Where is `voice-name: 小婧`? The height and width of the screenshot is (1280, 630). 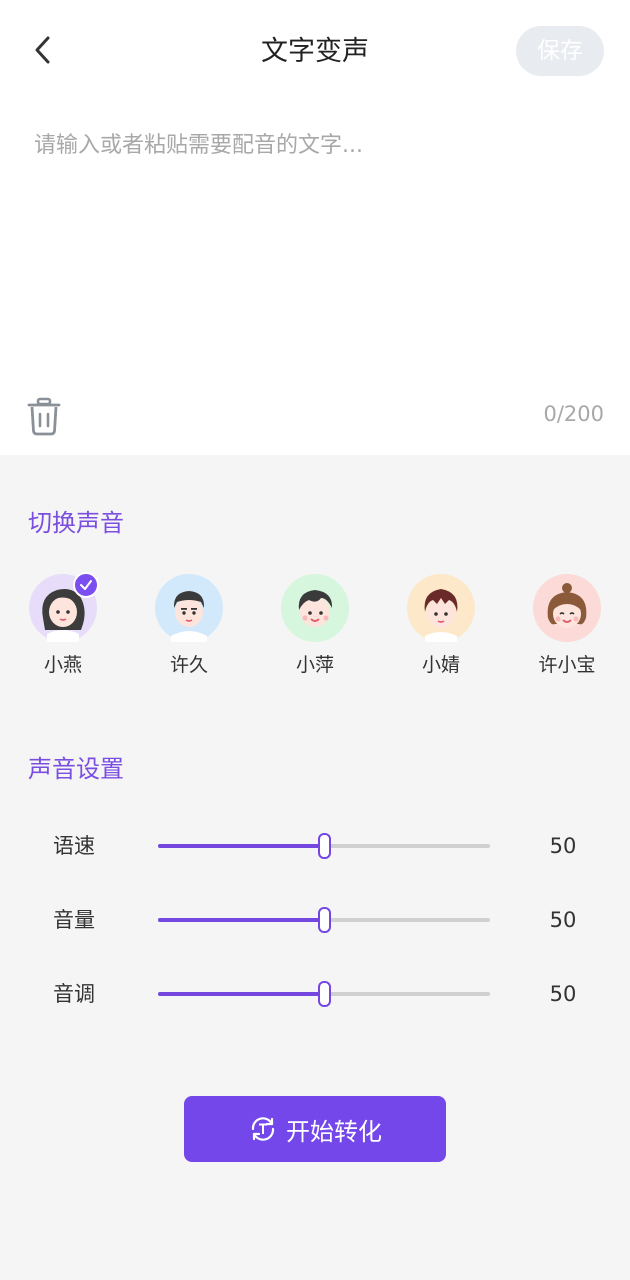 voice-name: 小婧 is located at coordinates (440, 665).